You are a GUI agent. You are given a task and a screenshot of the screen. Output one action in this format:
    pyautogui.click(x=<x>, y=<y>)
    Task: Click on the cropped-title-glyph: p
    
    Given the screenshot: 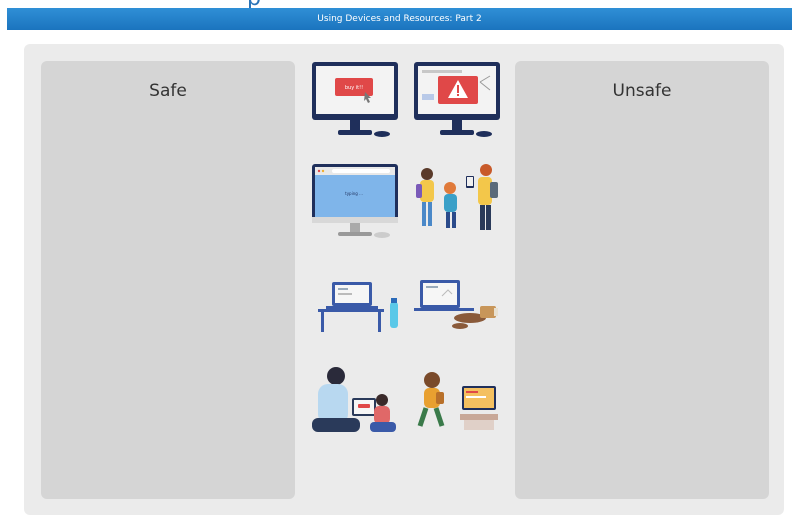 What is the action you would take?
    pyautogui.click(x=254, y=4)
    